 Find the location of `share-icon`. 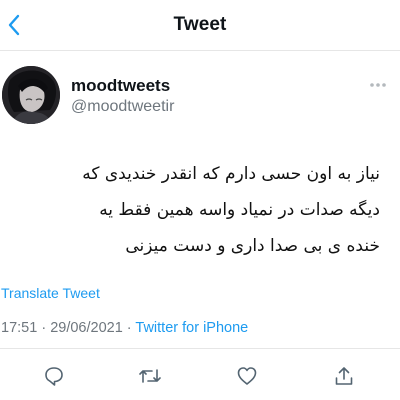

share-icon is located at coordinates (344, 376).